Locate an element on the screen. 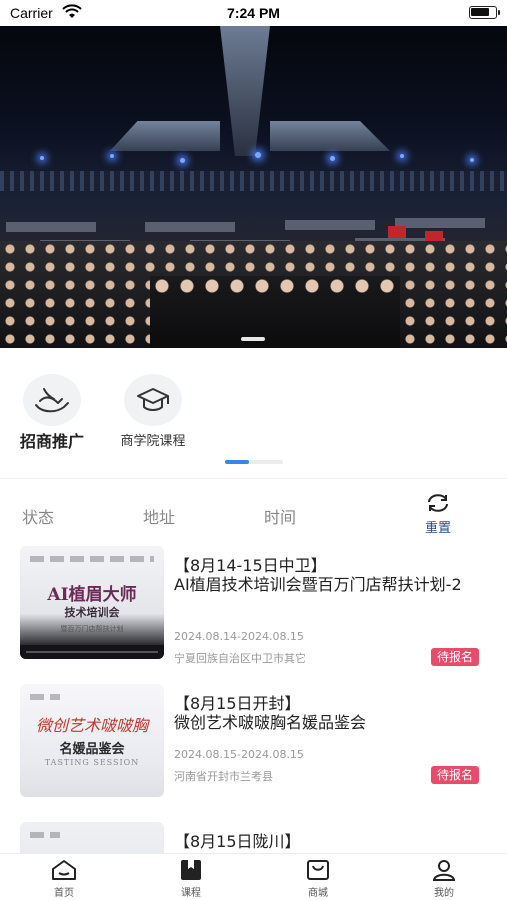  tab-home: 首页 is located at coordinates (64, 878).